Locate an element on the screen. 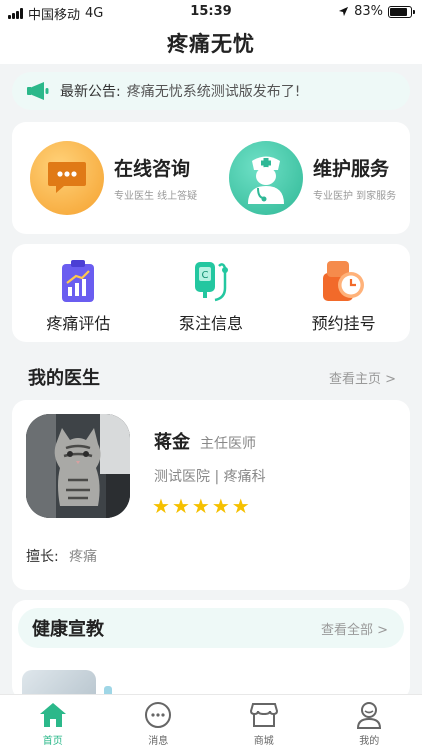  tab-label: 首页 is located at coordinates (52, 741).